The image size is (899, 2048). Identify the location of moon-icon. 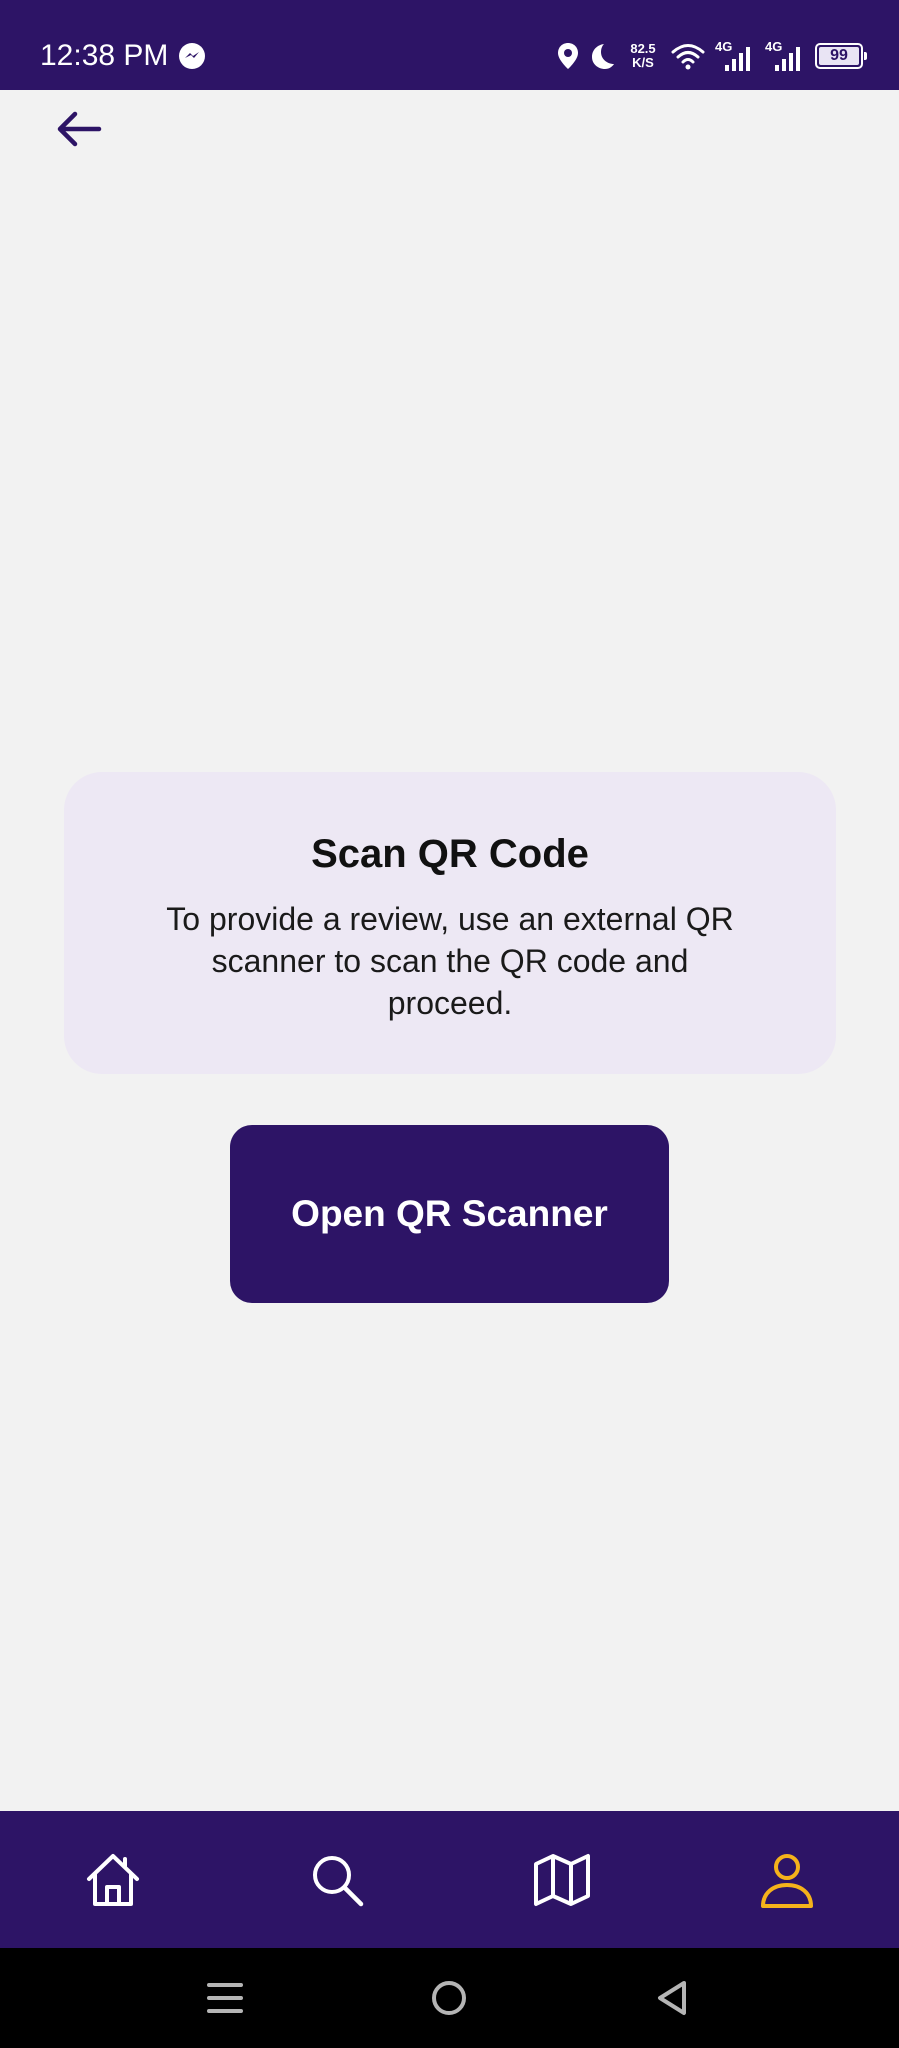
(603, 56).